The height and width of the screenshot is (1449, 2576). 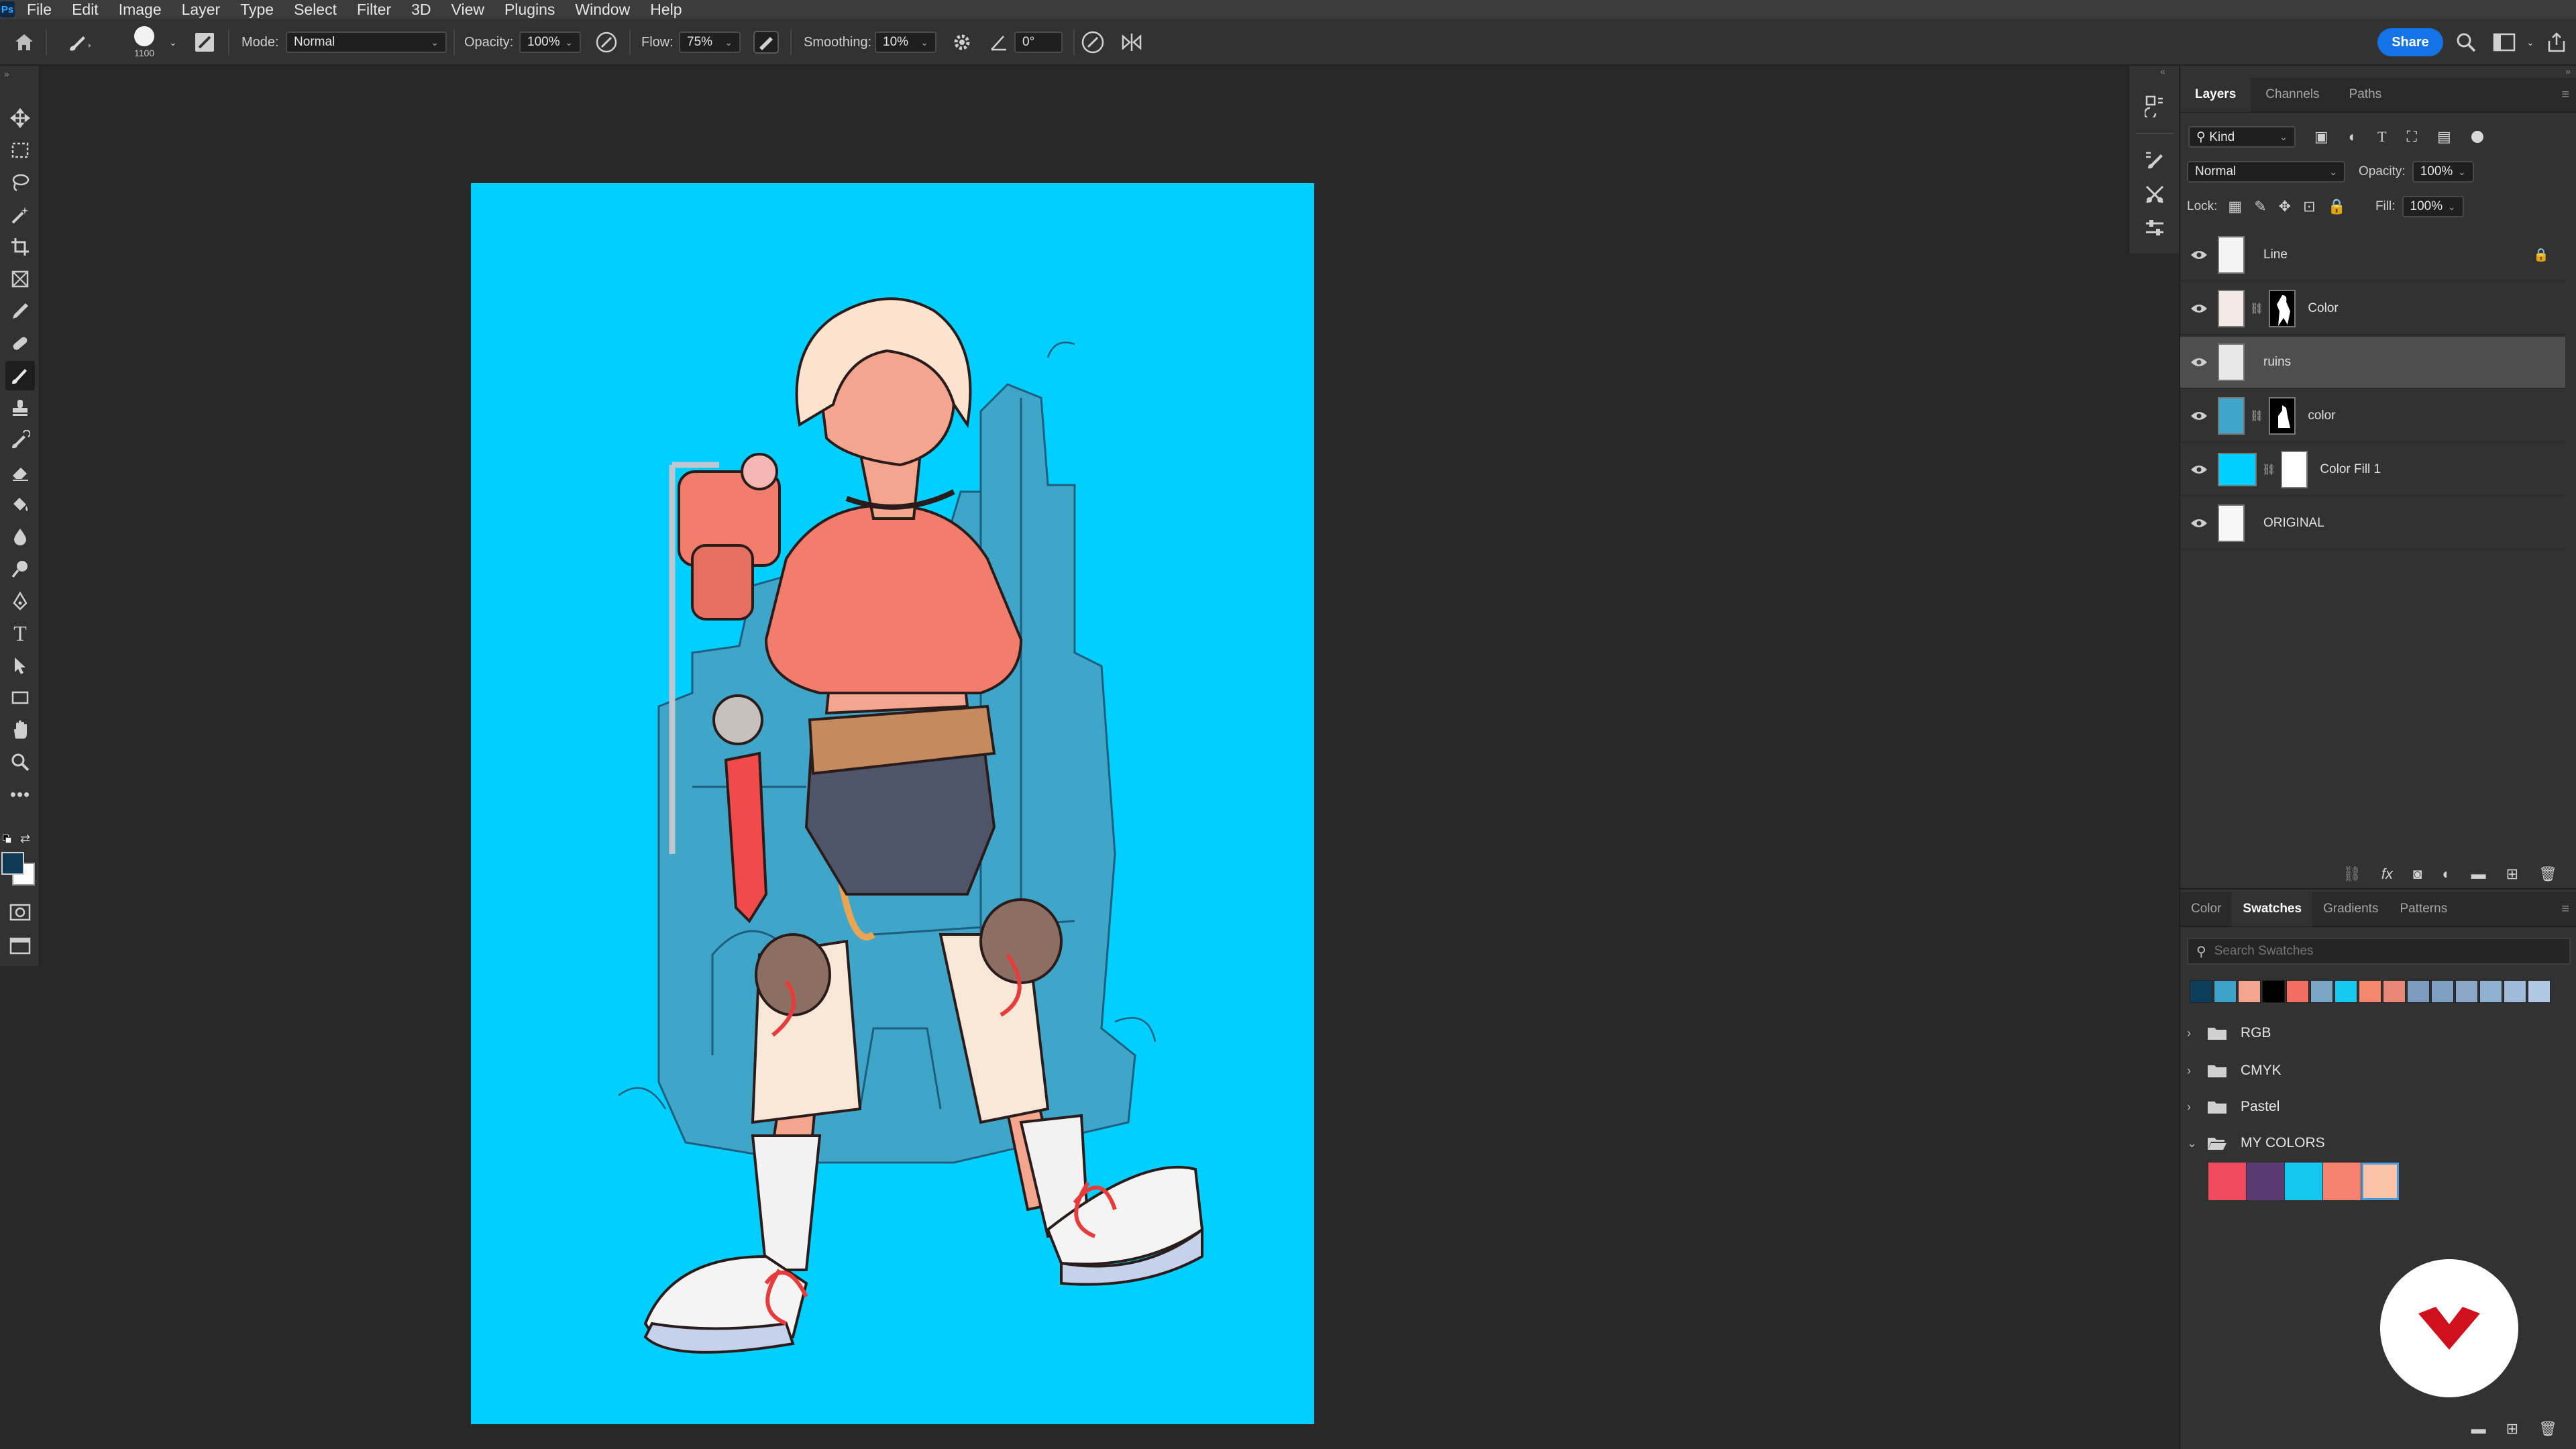 I want to click on quick-mask-icon, so click(x=20, y=912).